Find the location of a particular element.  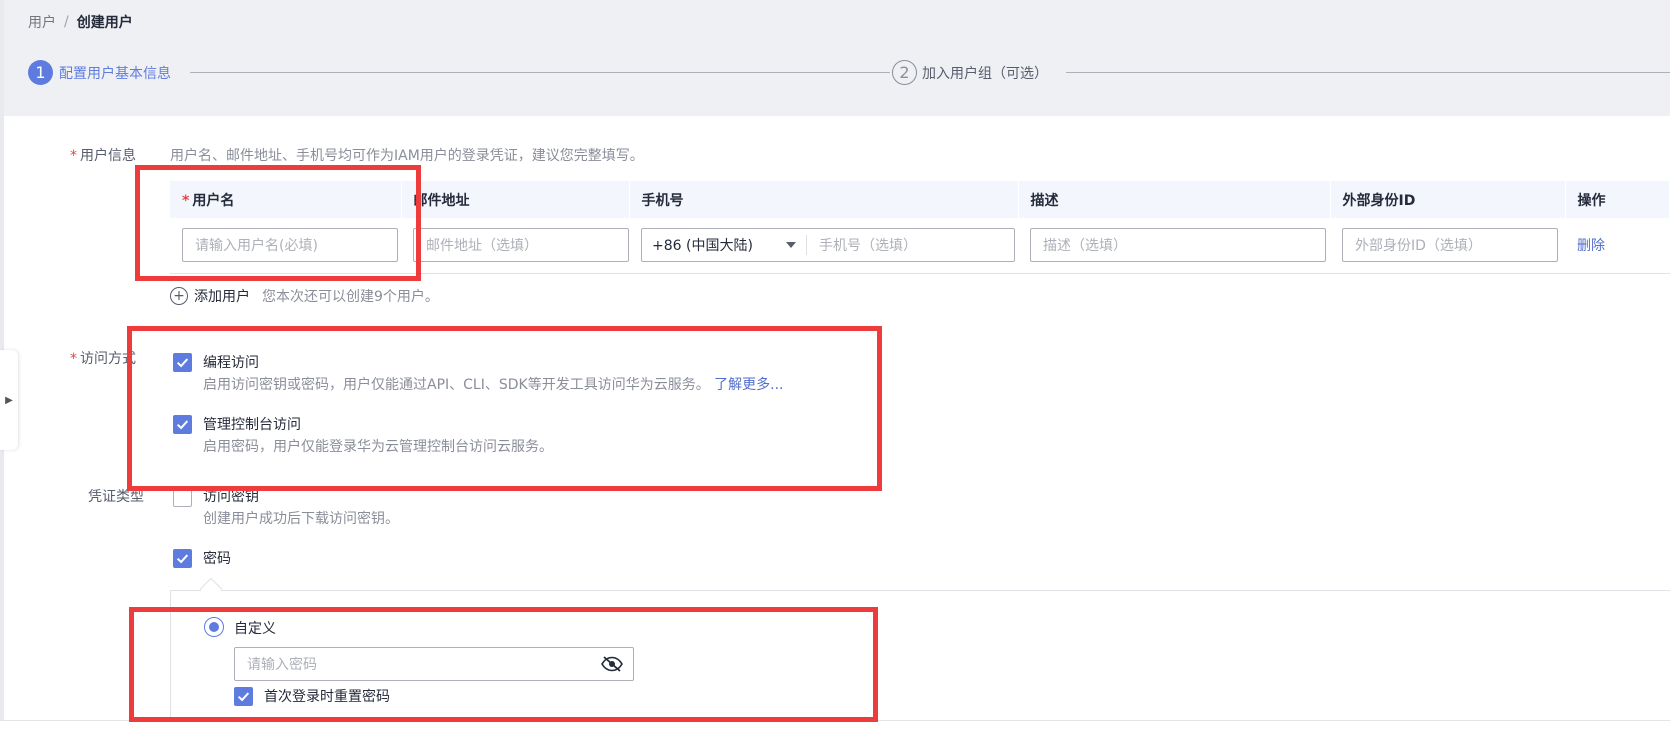

country-code-select: +86 (中国大陆) is located at coordinates (724, 245).